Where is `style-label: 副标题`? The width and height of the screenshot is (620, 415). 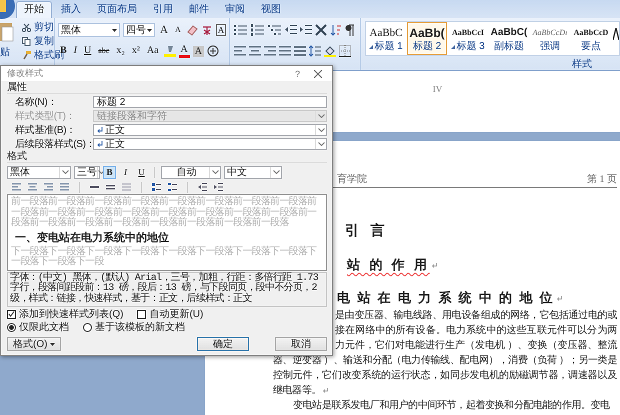
style-label: 副标题 is located at coordinates (509, 46).